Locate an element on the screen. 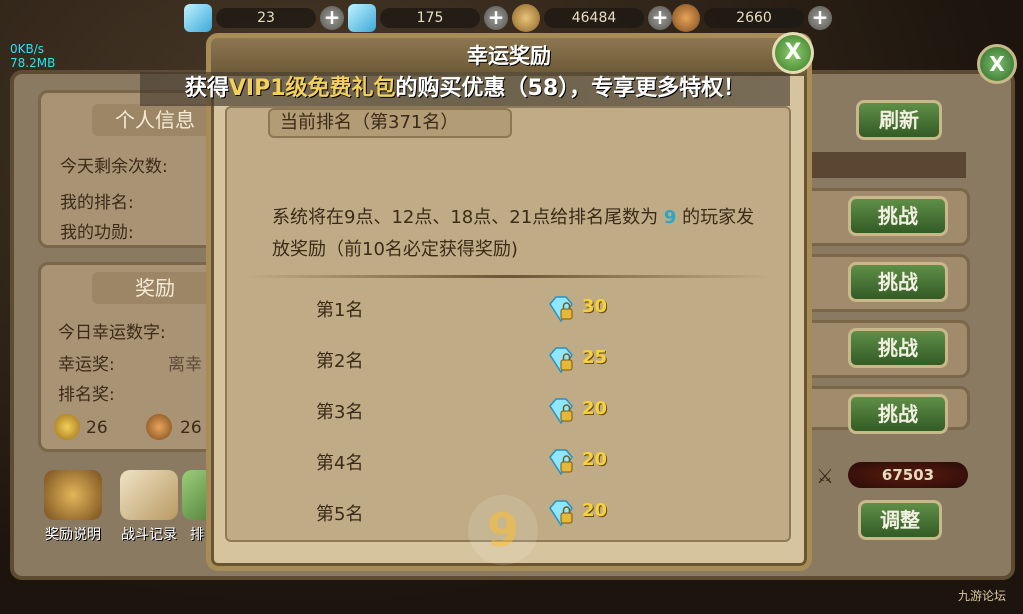  divider is located at coordinates (509, 276).